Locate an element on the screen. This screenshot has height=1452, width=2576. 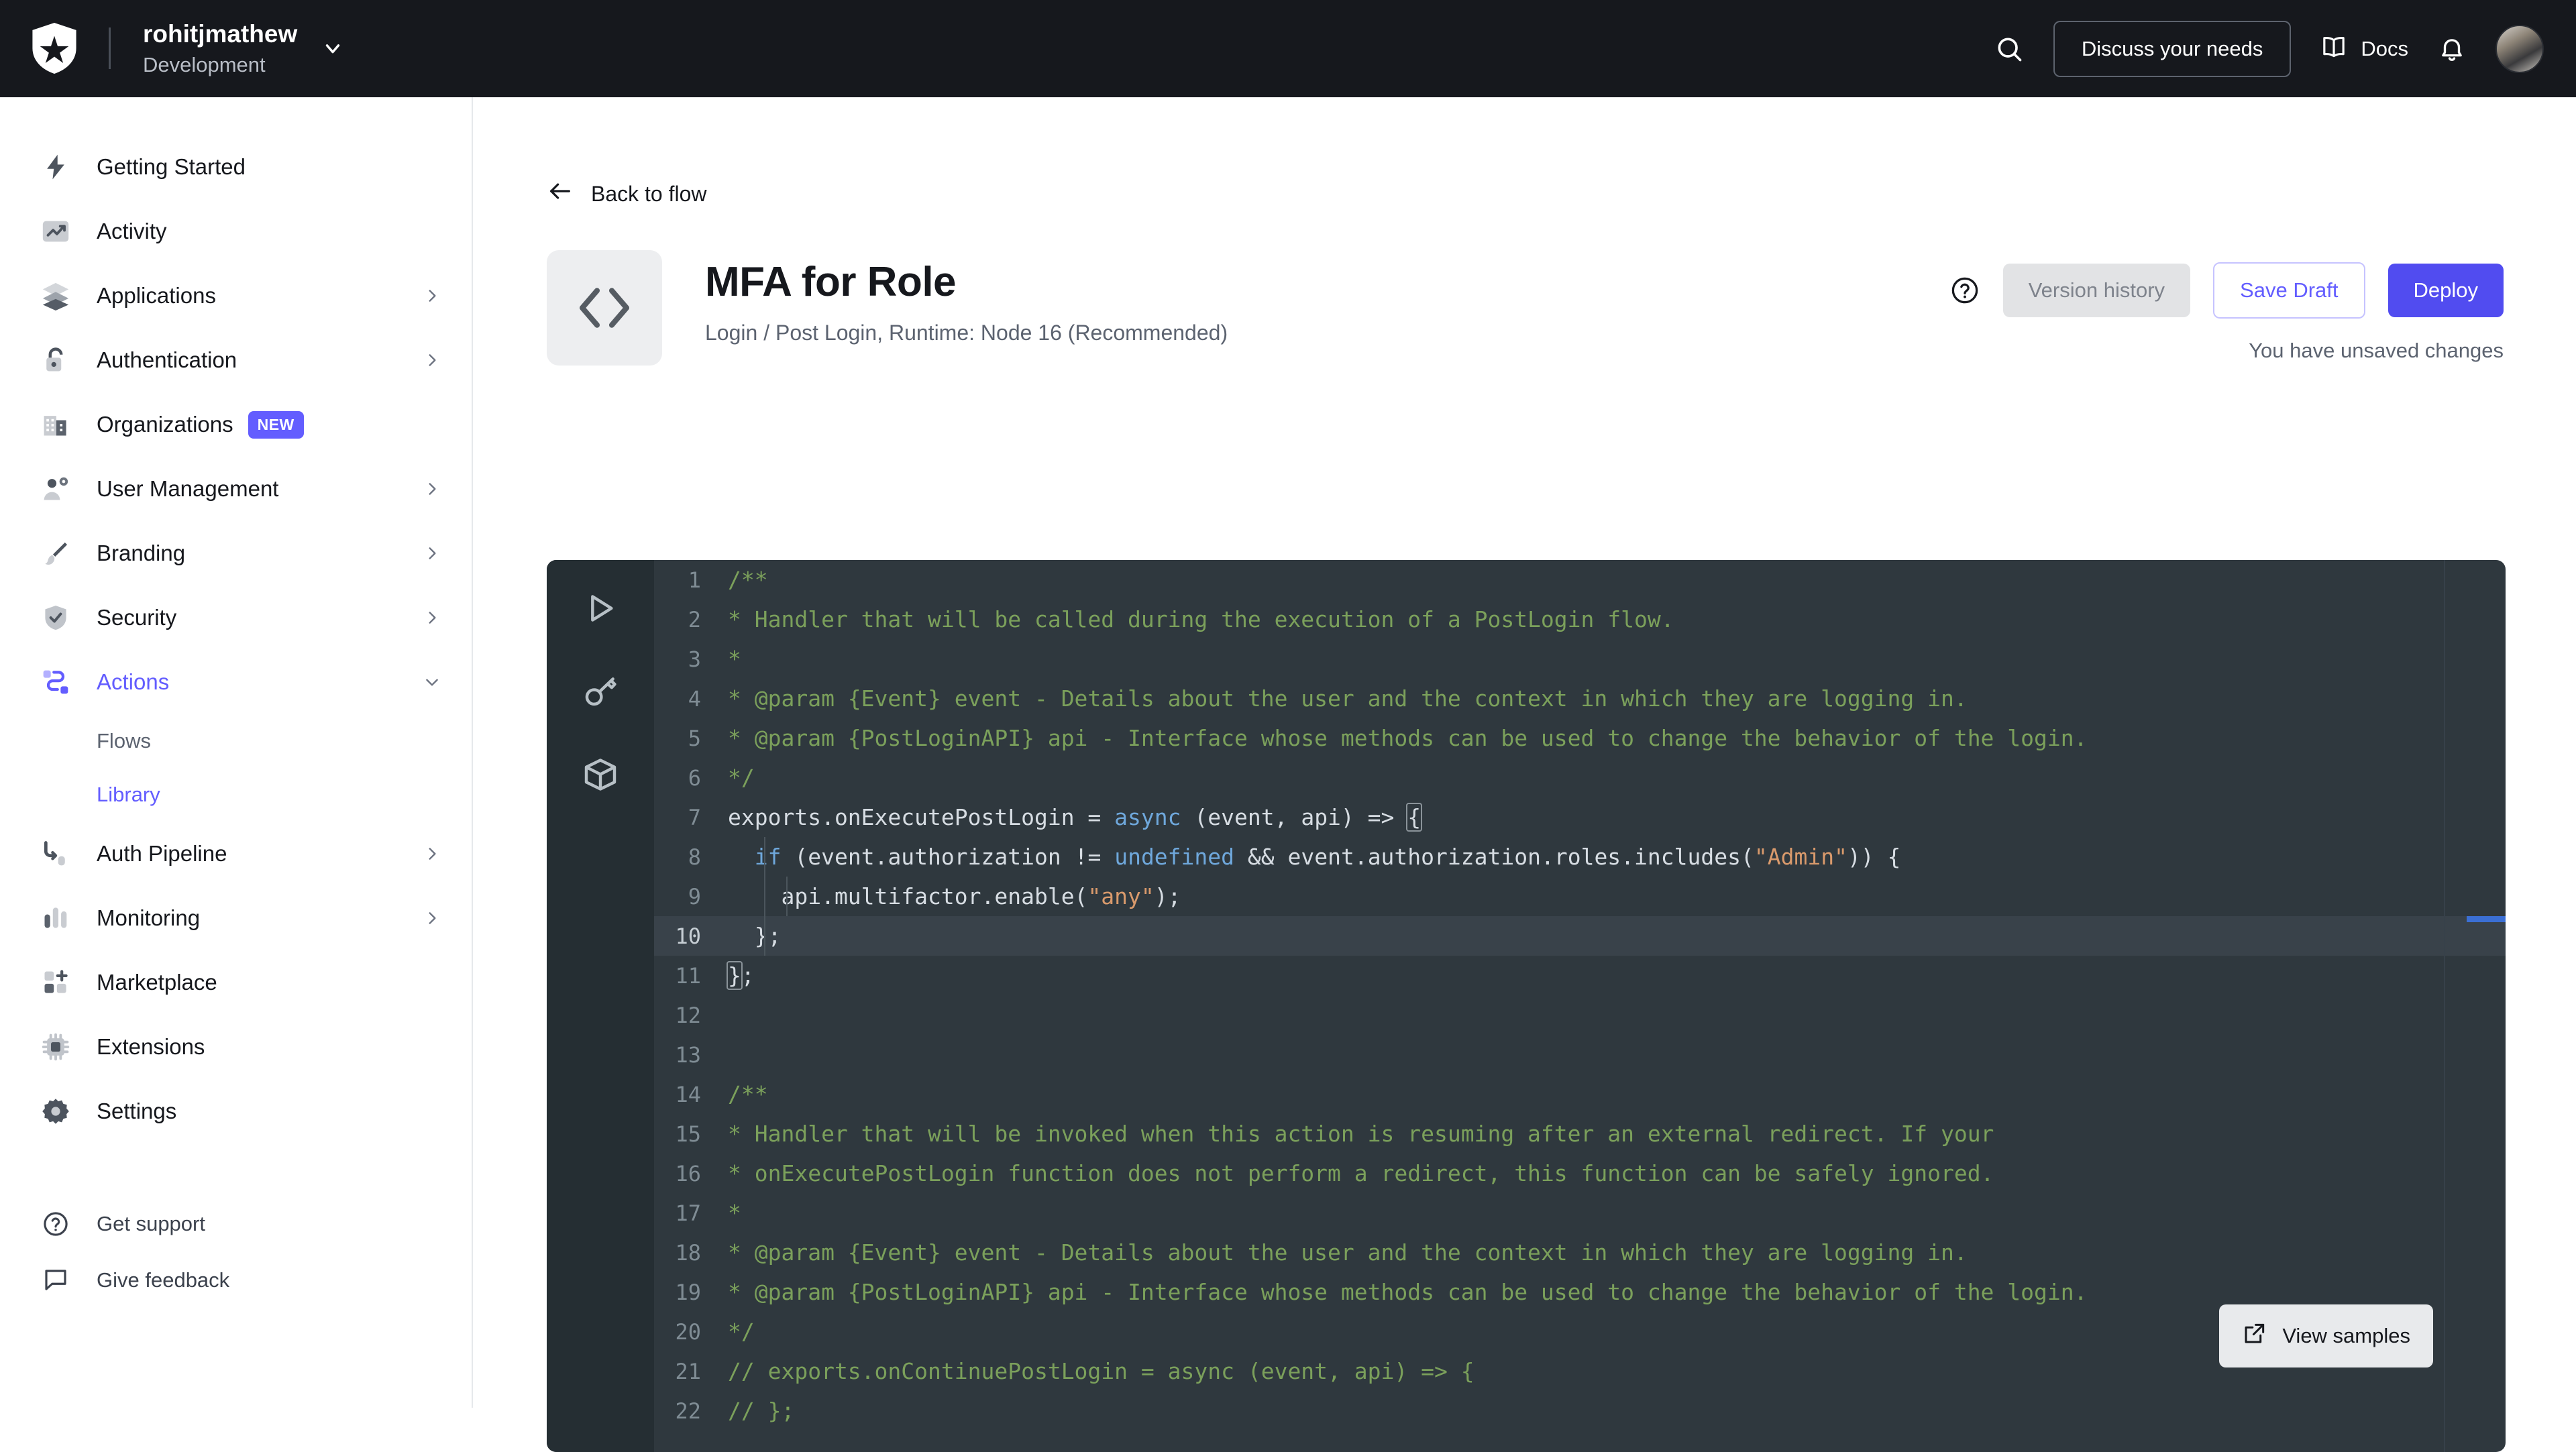
bell-icon is located at coordinates (2452, 49).